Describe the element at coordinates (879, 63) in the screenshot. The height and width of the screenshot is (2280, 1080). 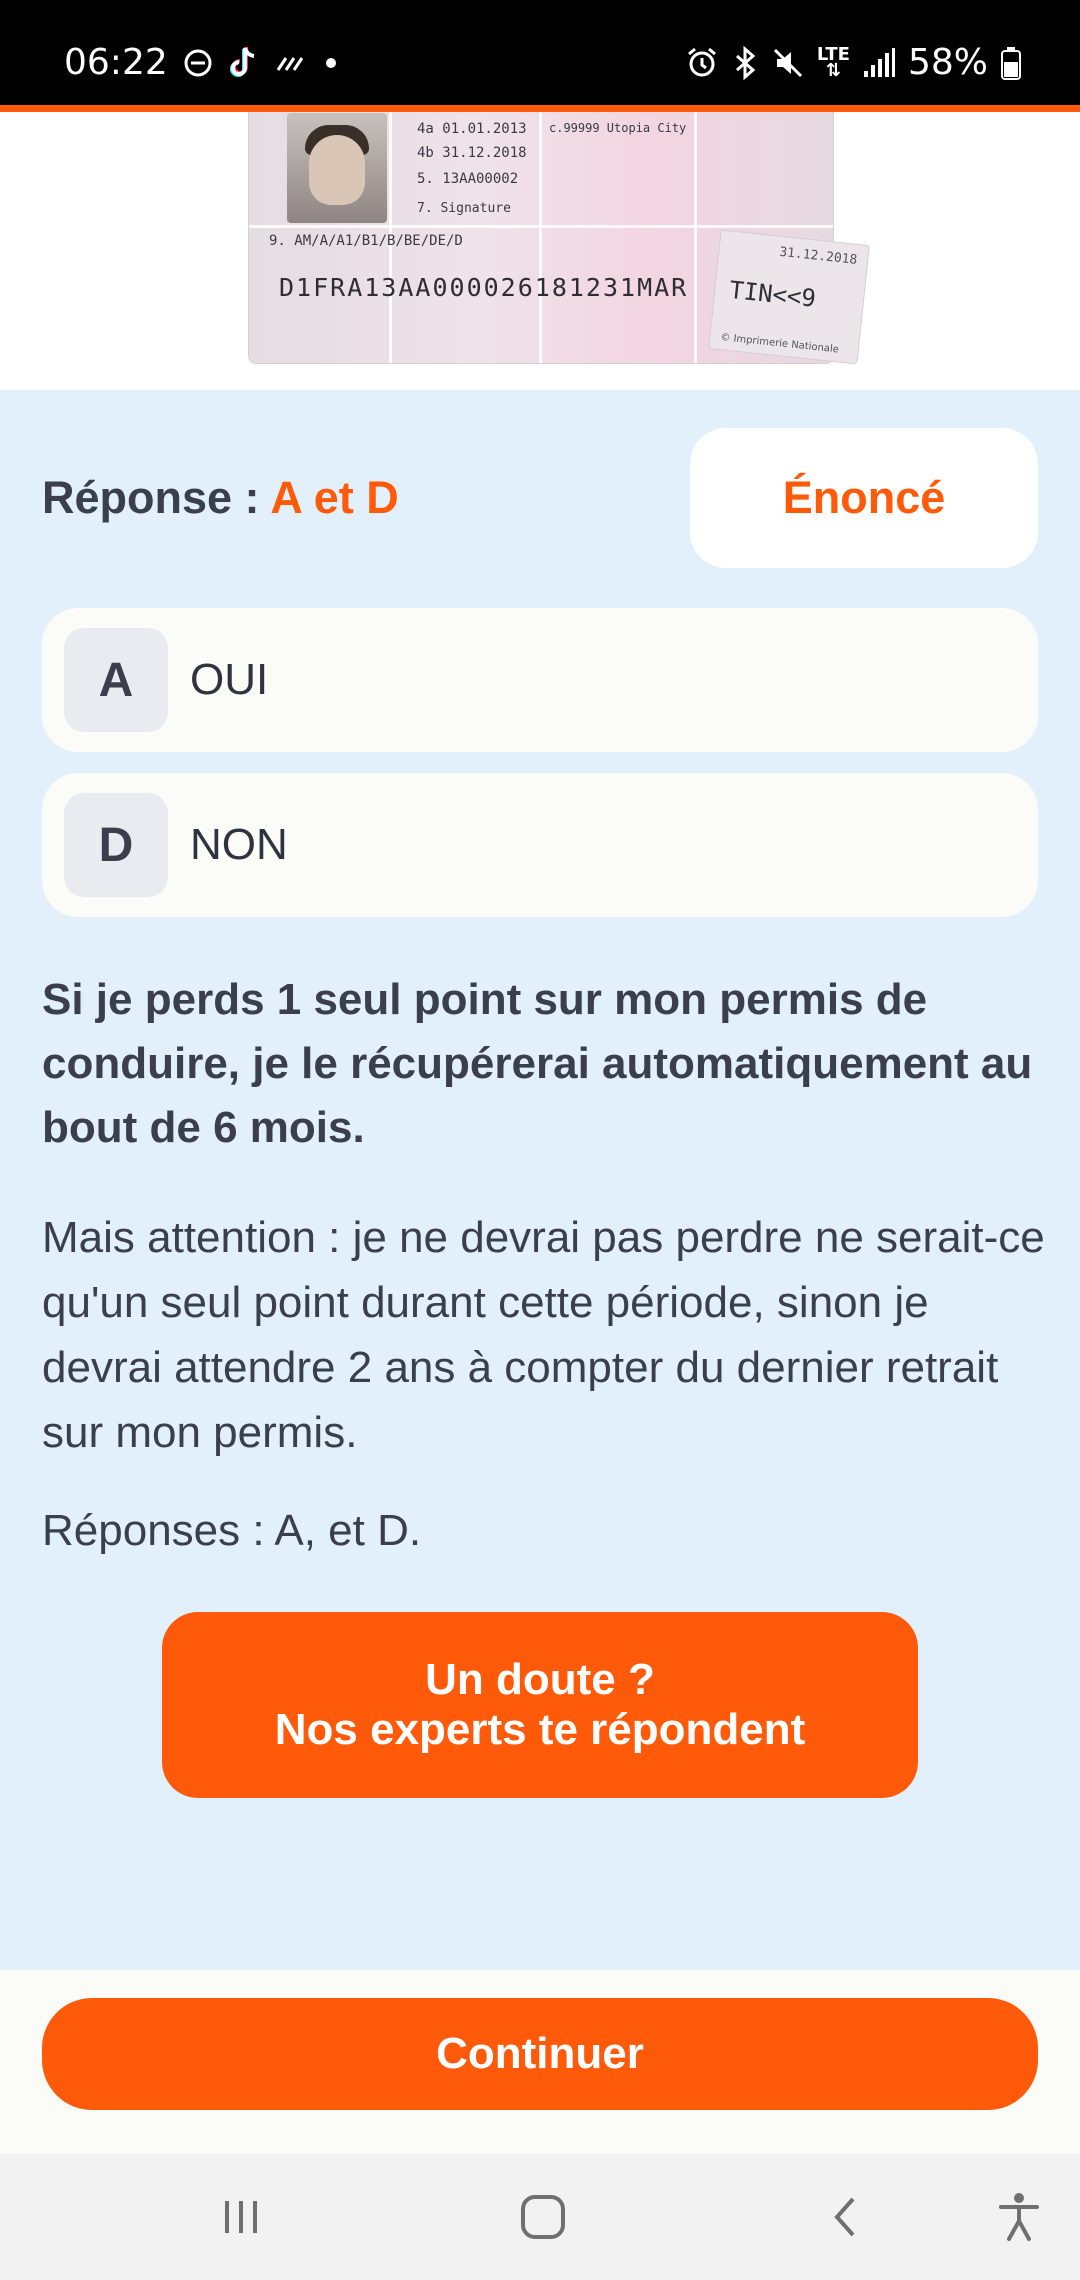
I see `signal-icon` at that location.